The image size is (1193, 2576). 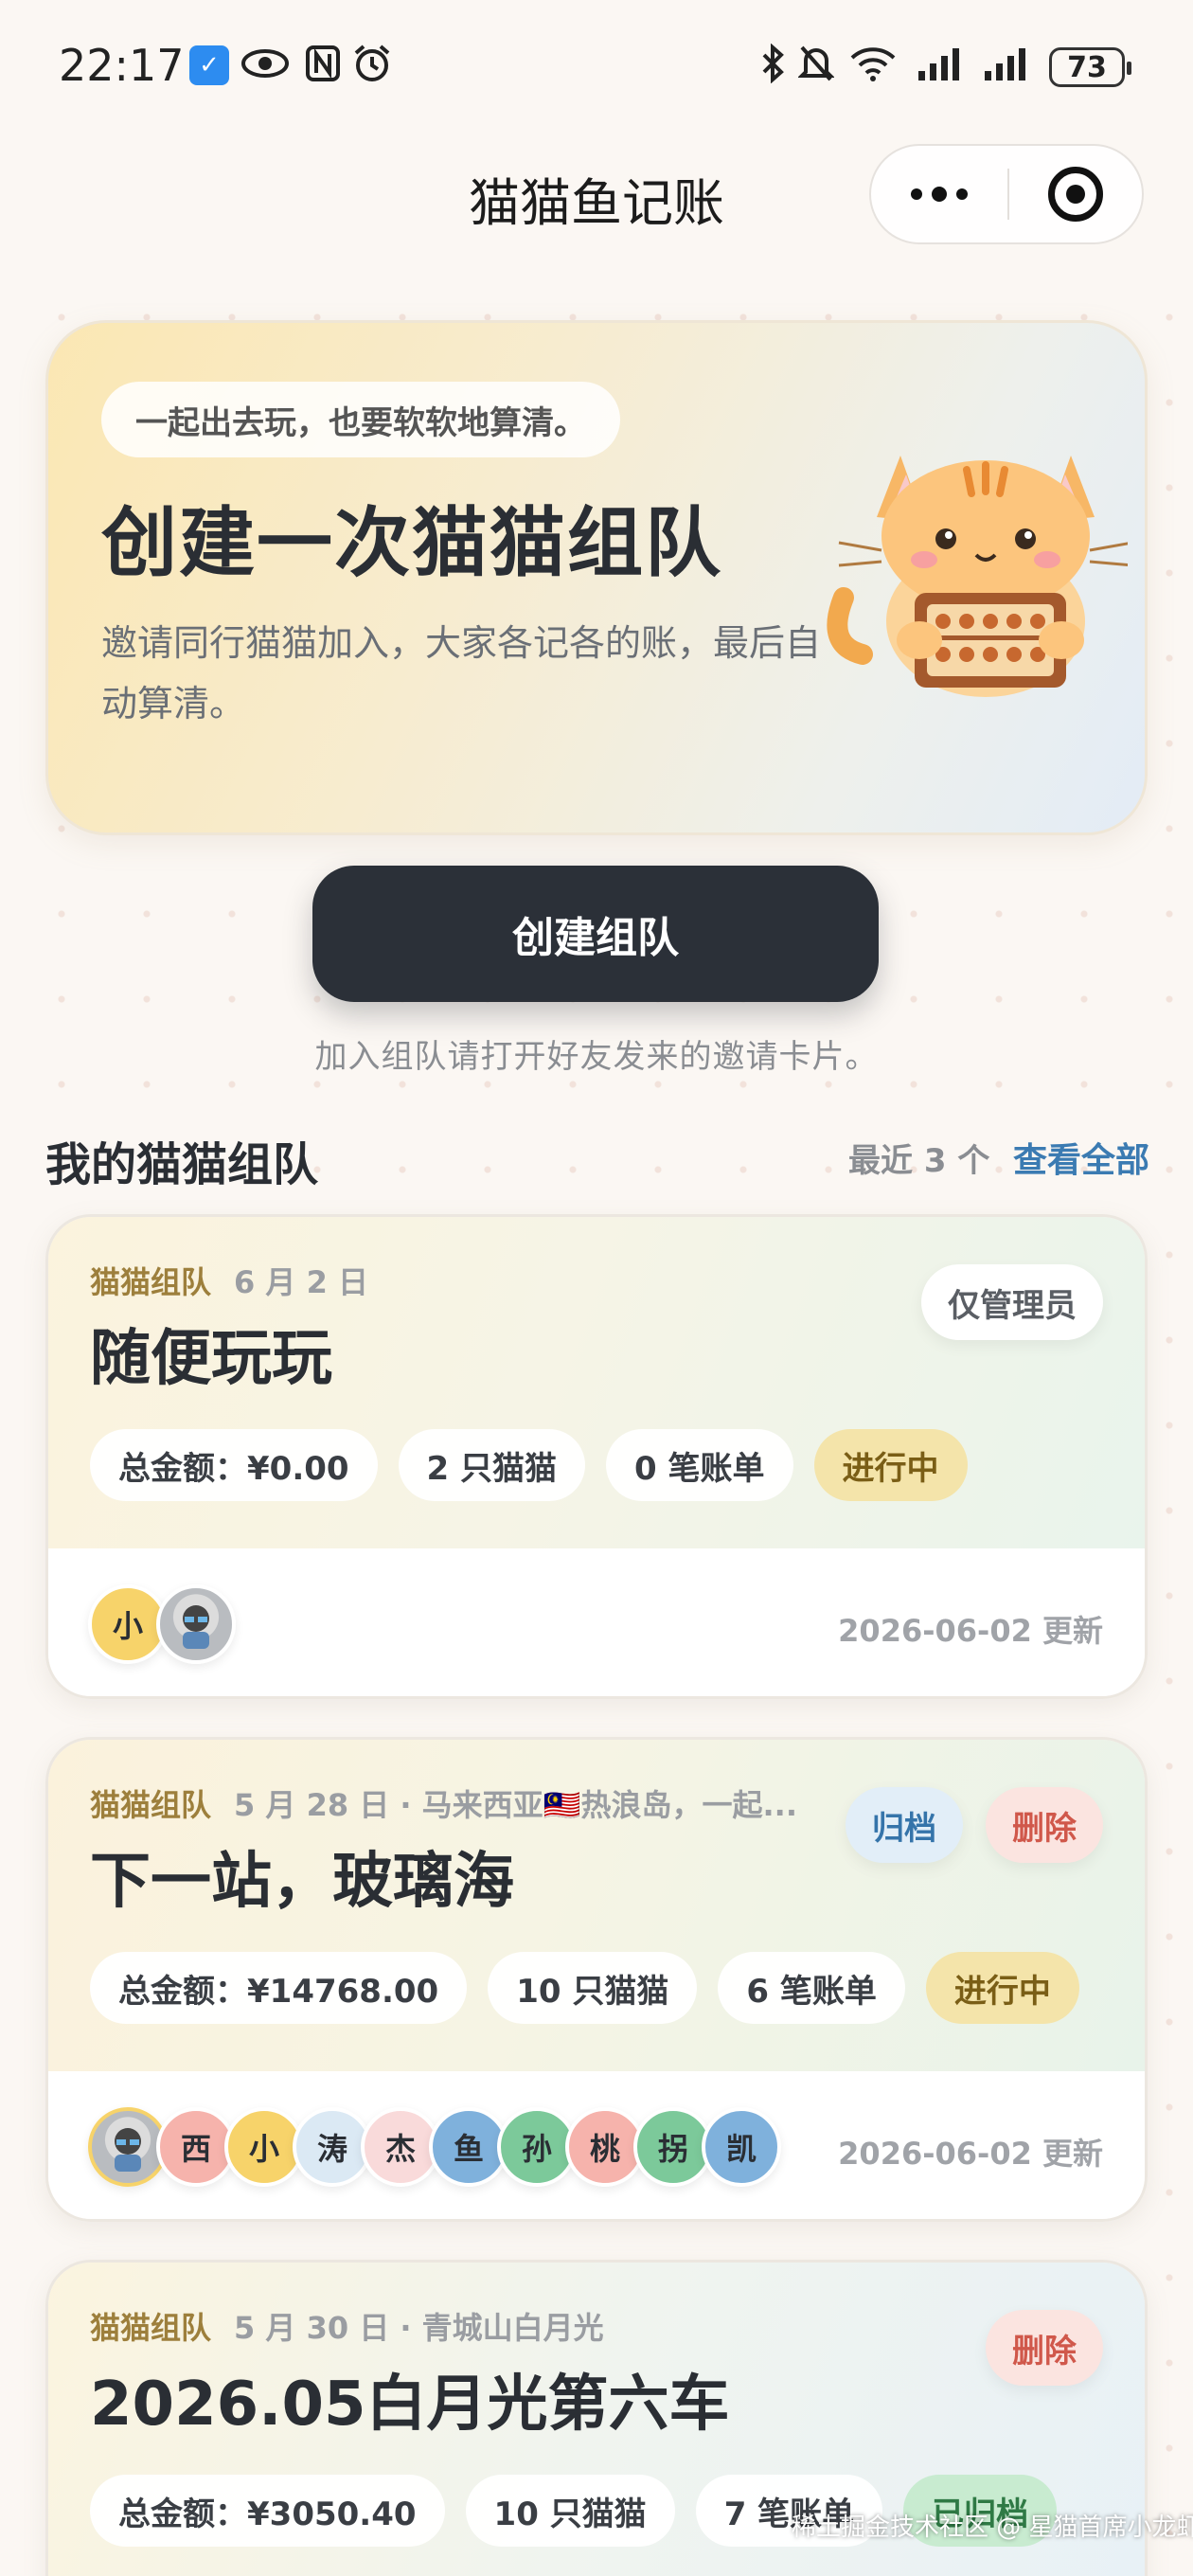 What do you see at coordinates (301, 1282) in the screenshot?
I see `team-meta: 6 月 2 日` at bounding box center [301, 1282].